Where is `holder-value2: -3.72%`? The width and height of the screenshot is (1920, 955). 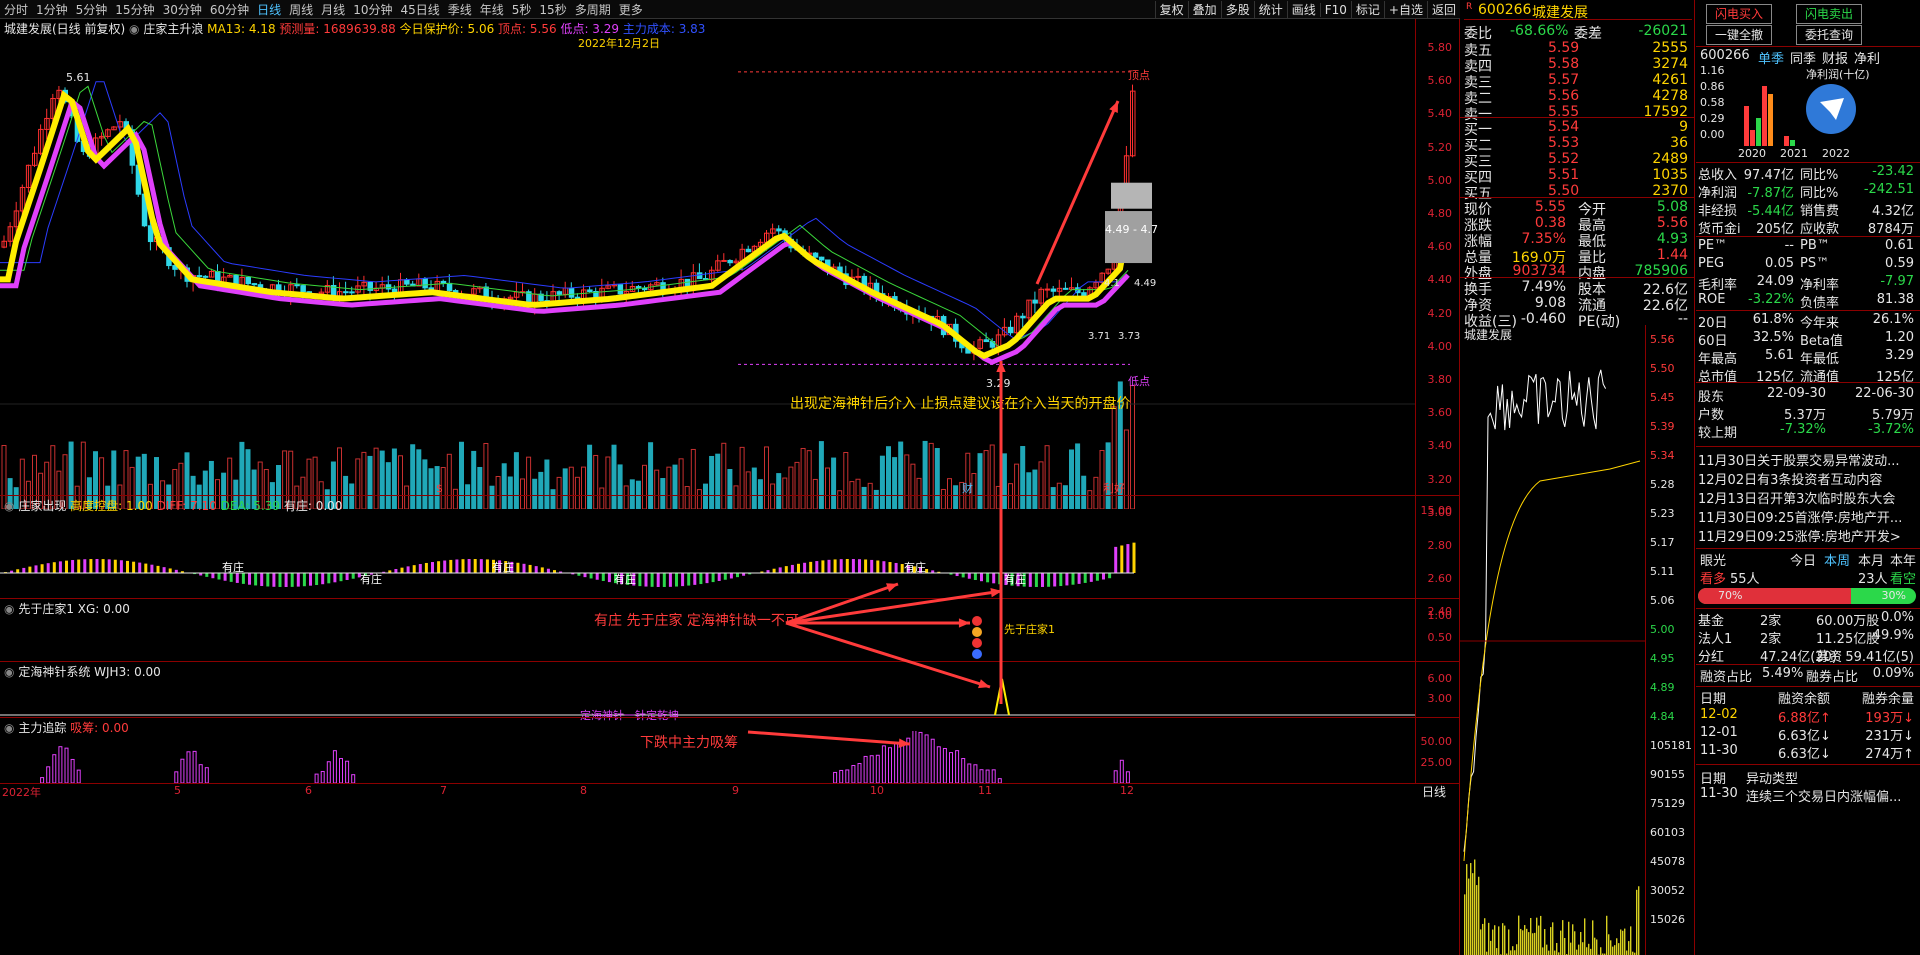 holder-value2: -3.72% is located at coordinates (1891, 429).